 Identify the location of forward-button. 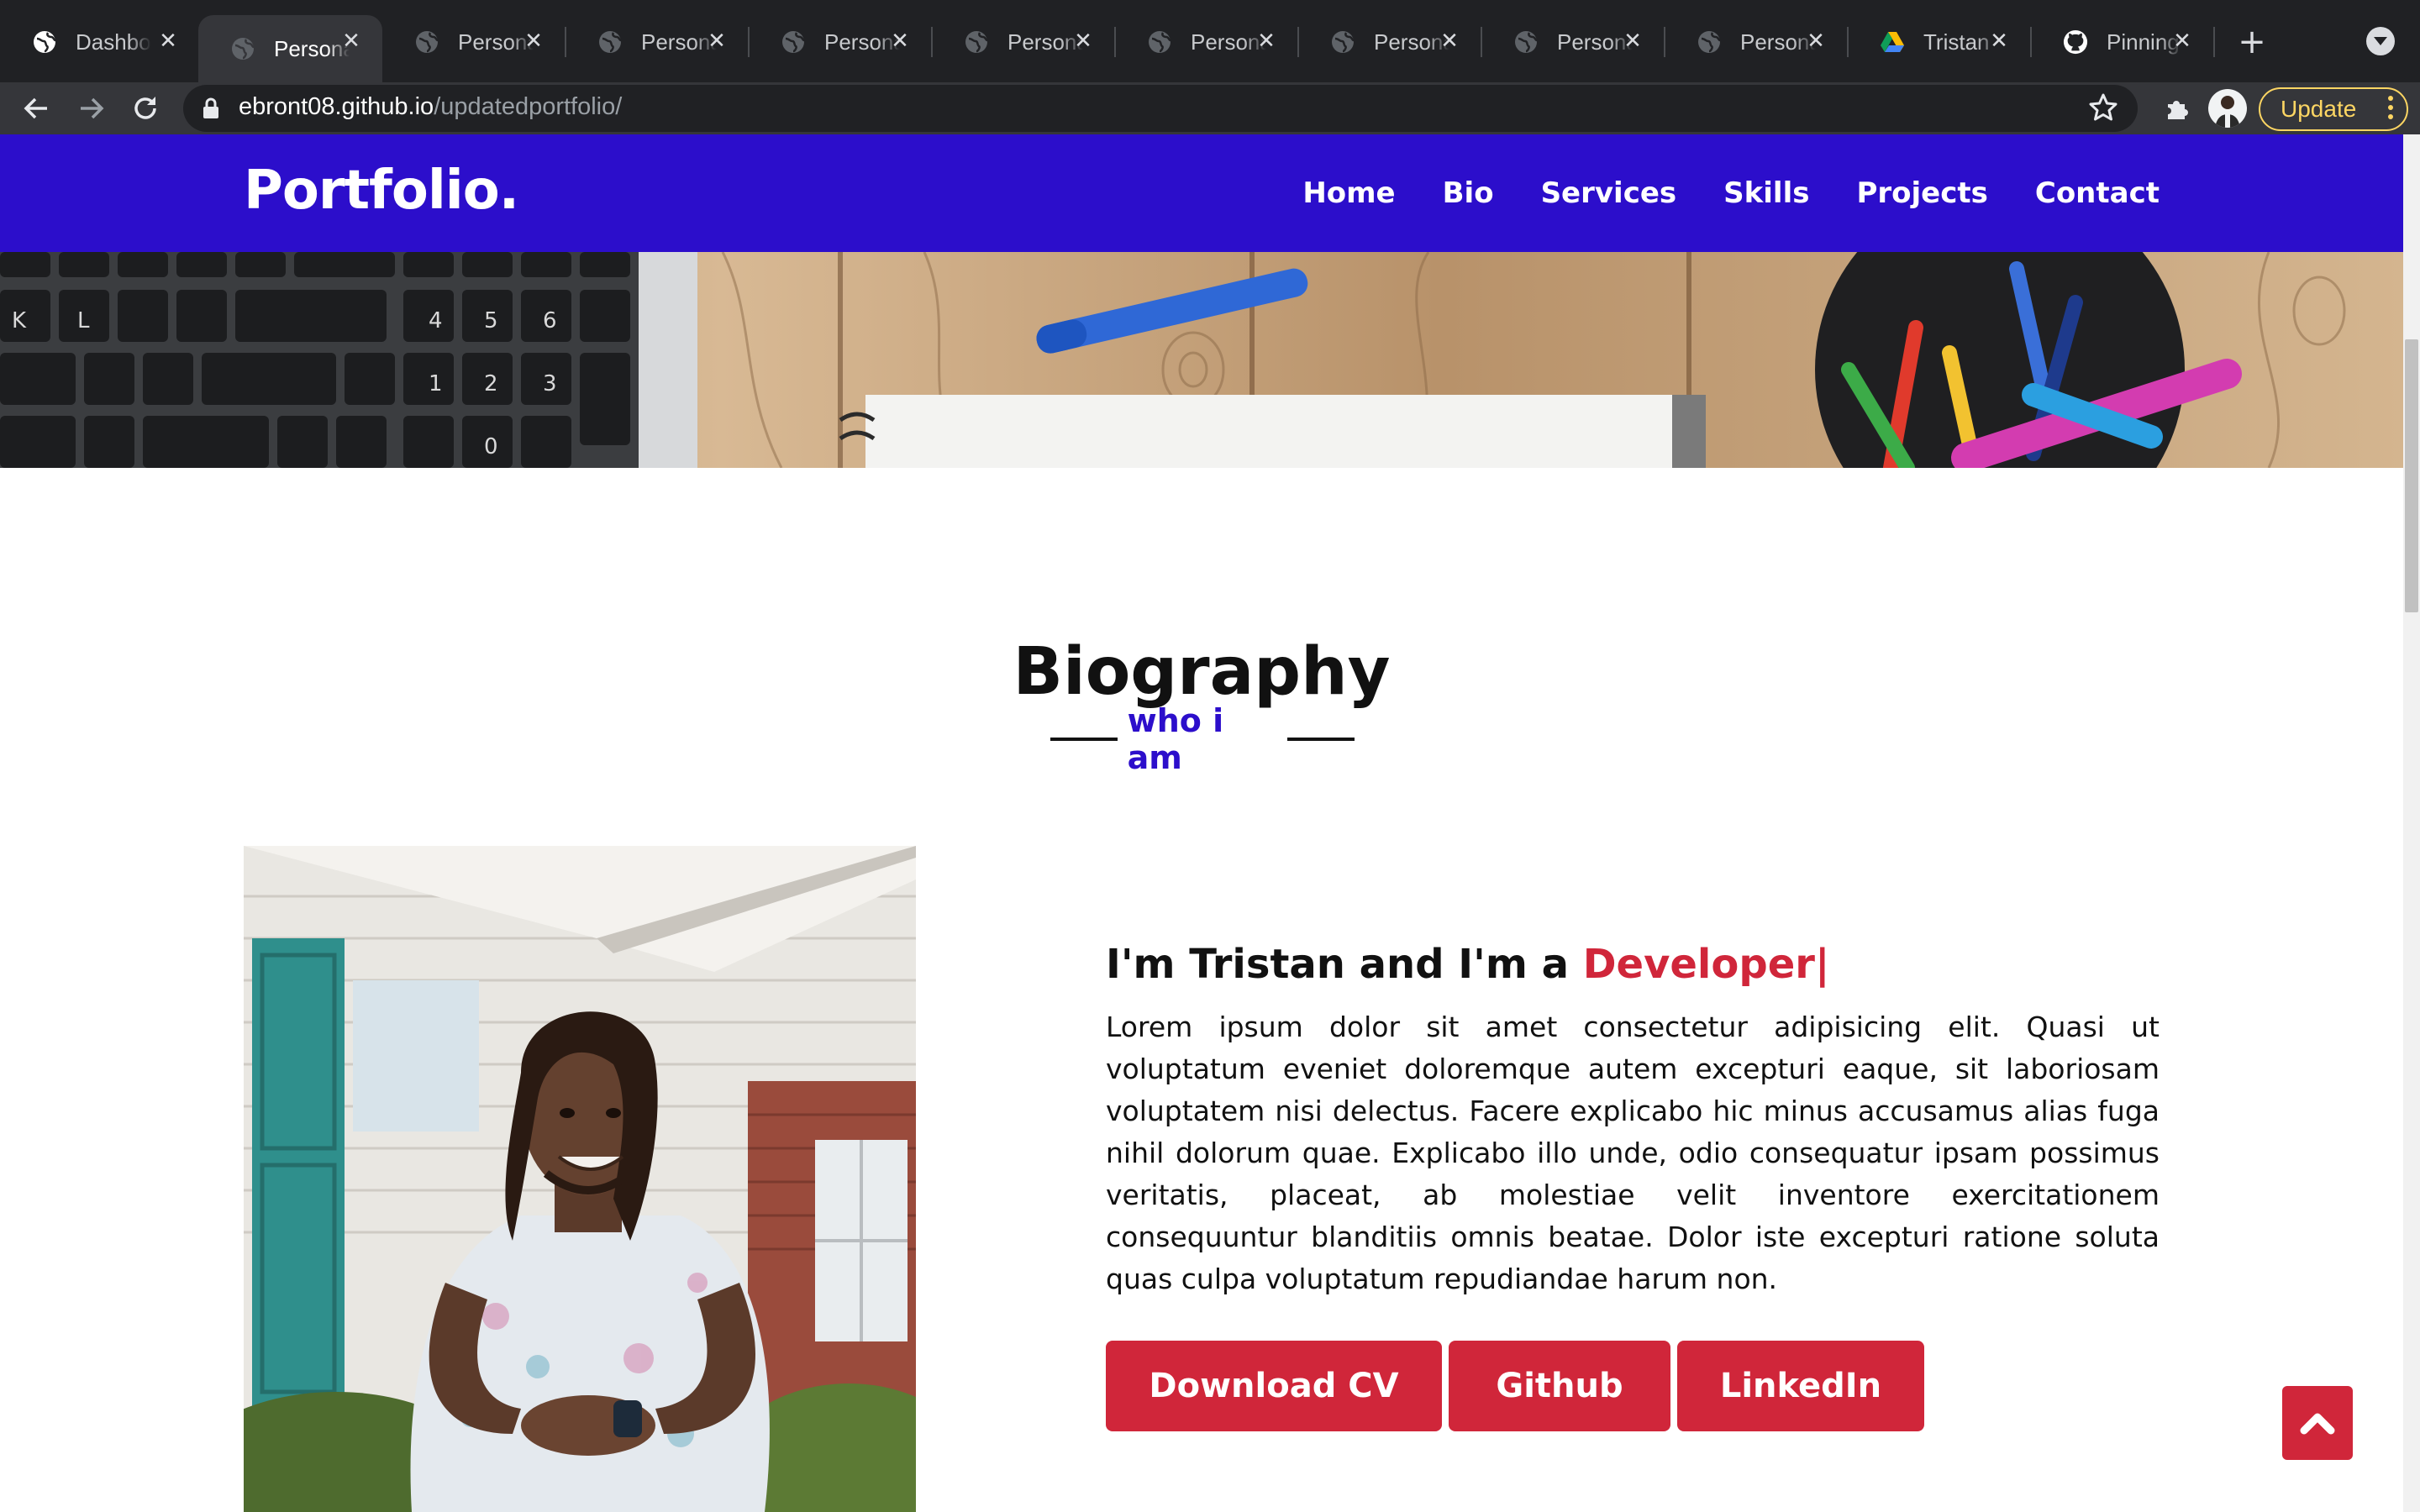
(92, 108).